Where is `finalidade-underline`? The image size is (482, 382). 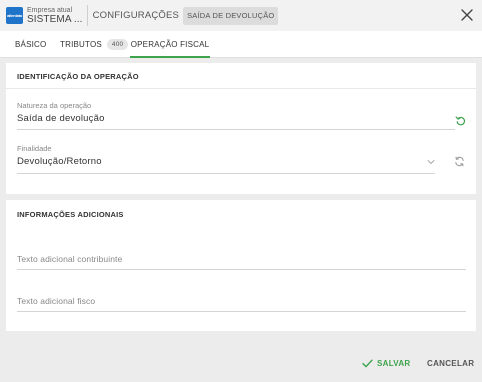 finalidade-underline is located at coordinates (226, 173).